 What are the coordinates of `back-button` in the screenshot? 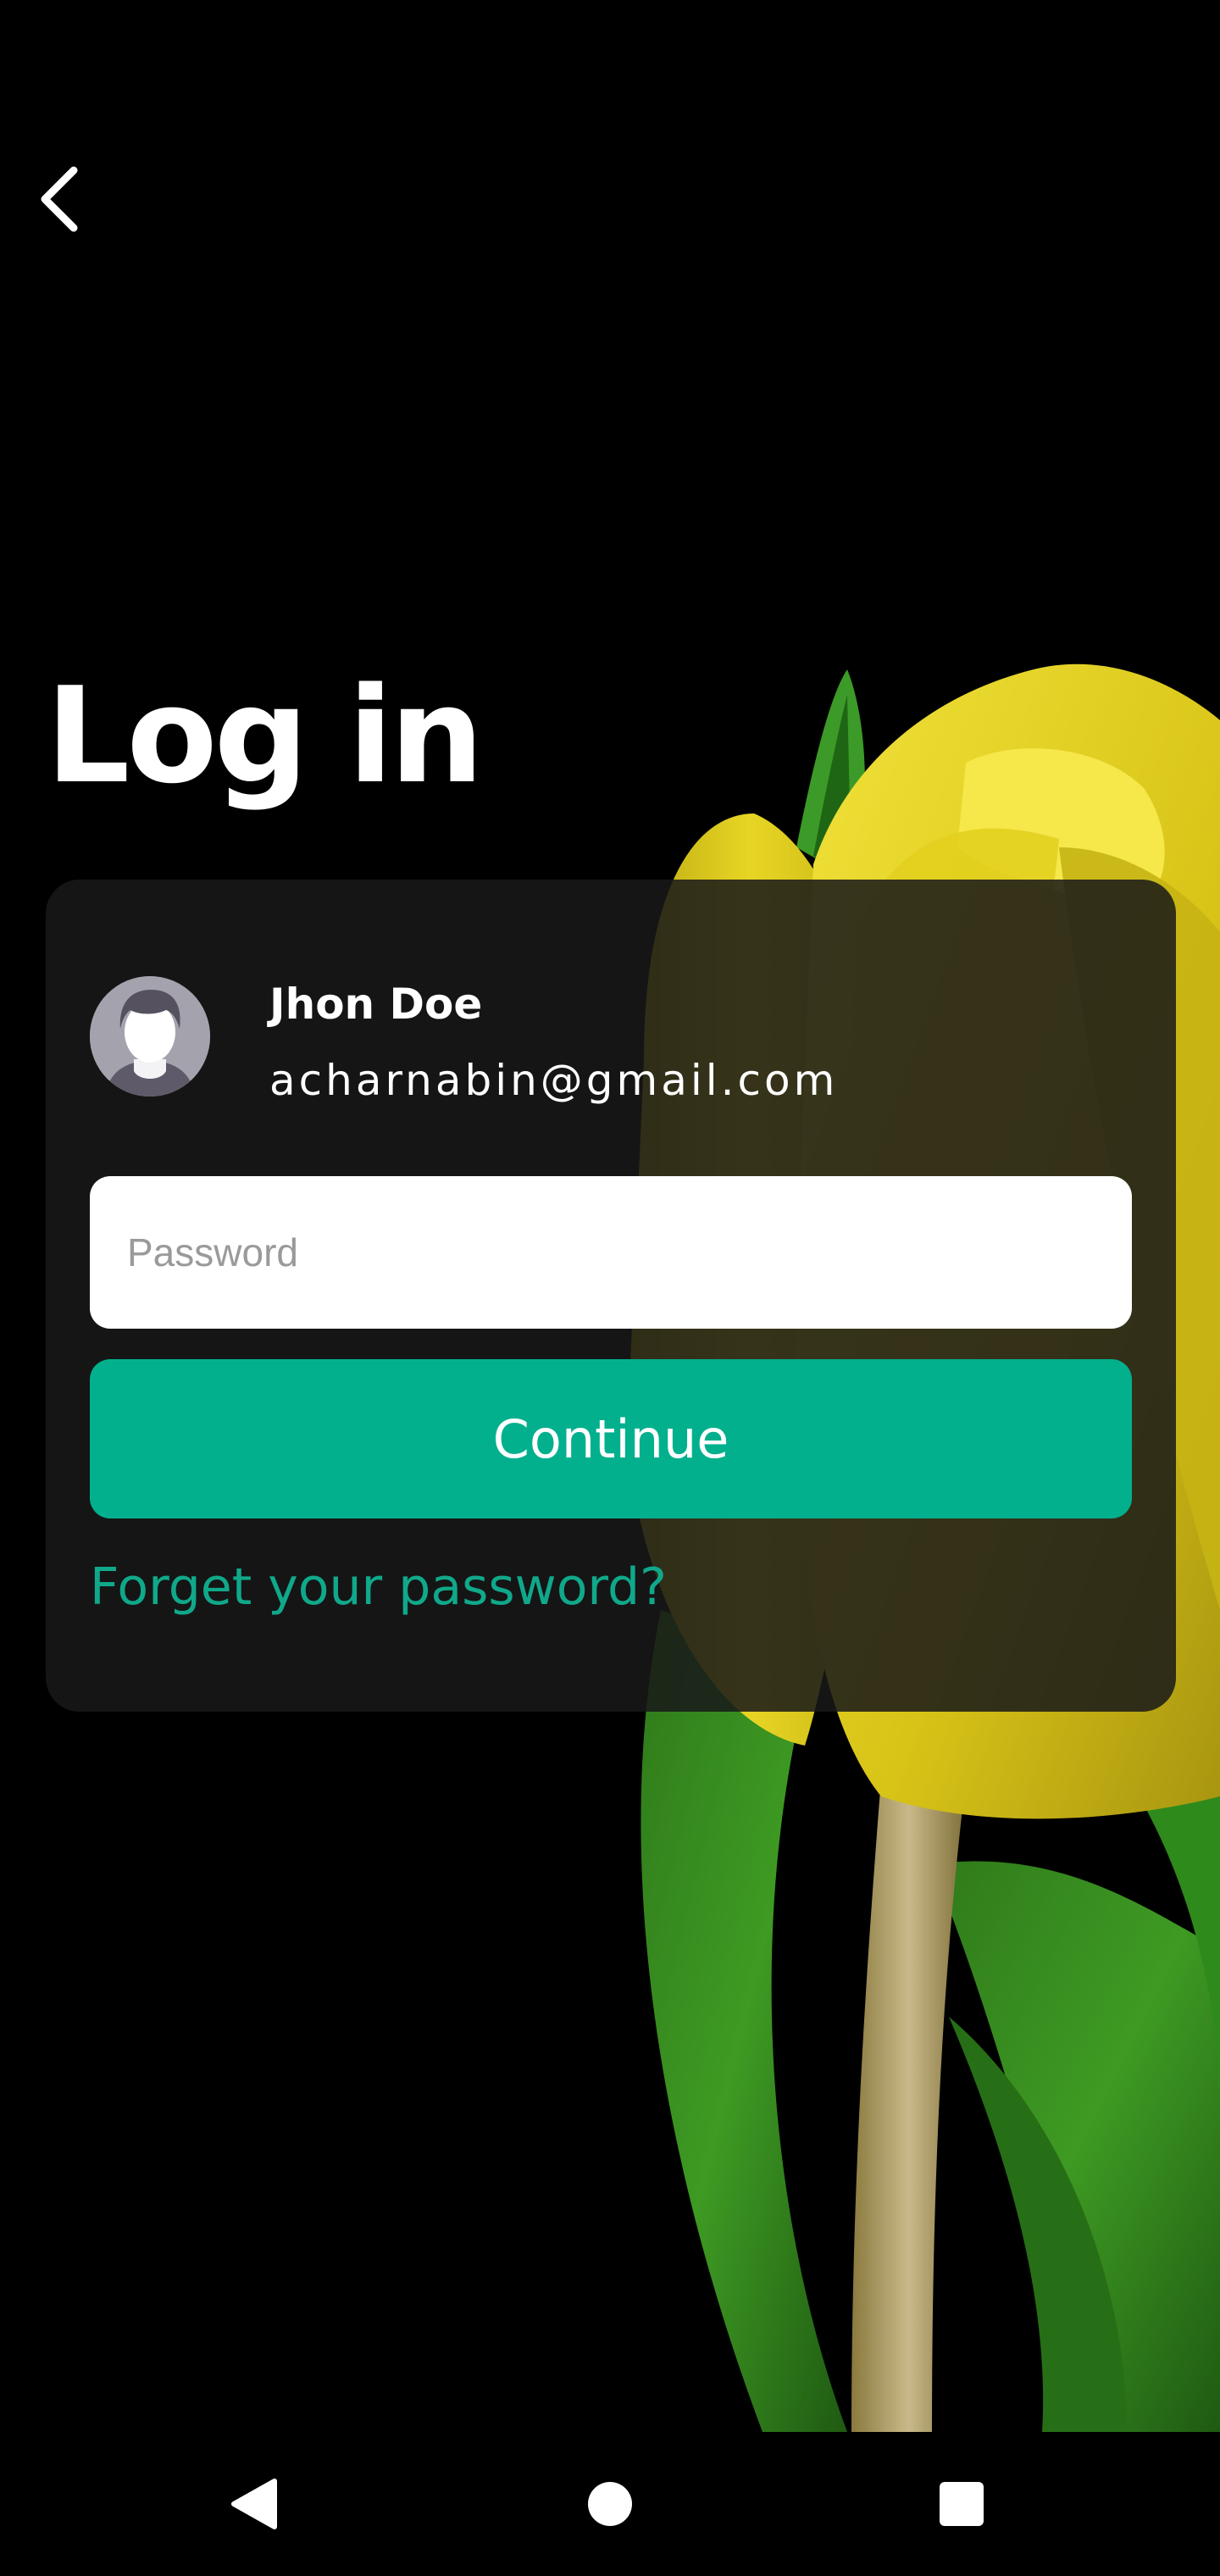 It's located at (62, 199).